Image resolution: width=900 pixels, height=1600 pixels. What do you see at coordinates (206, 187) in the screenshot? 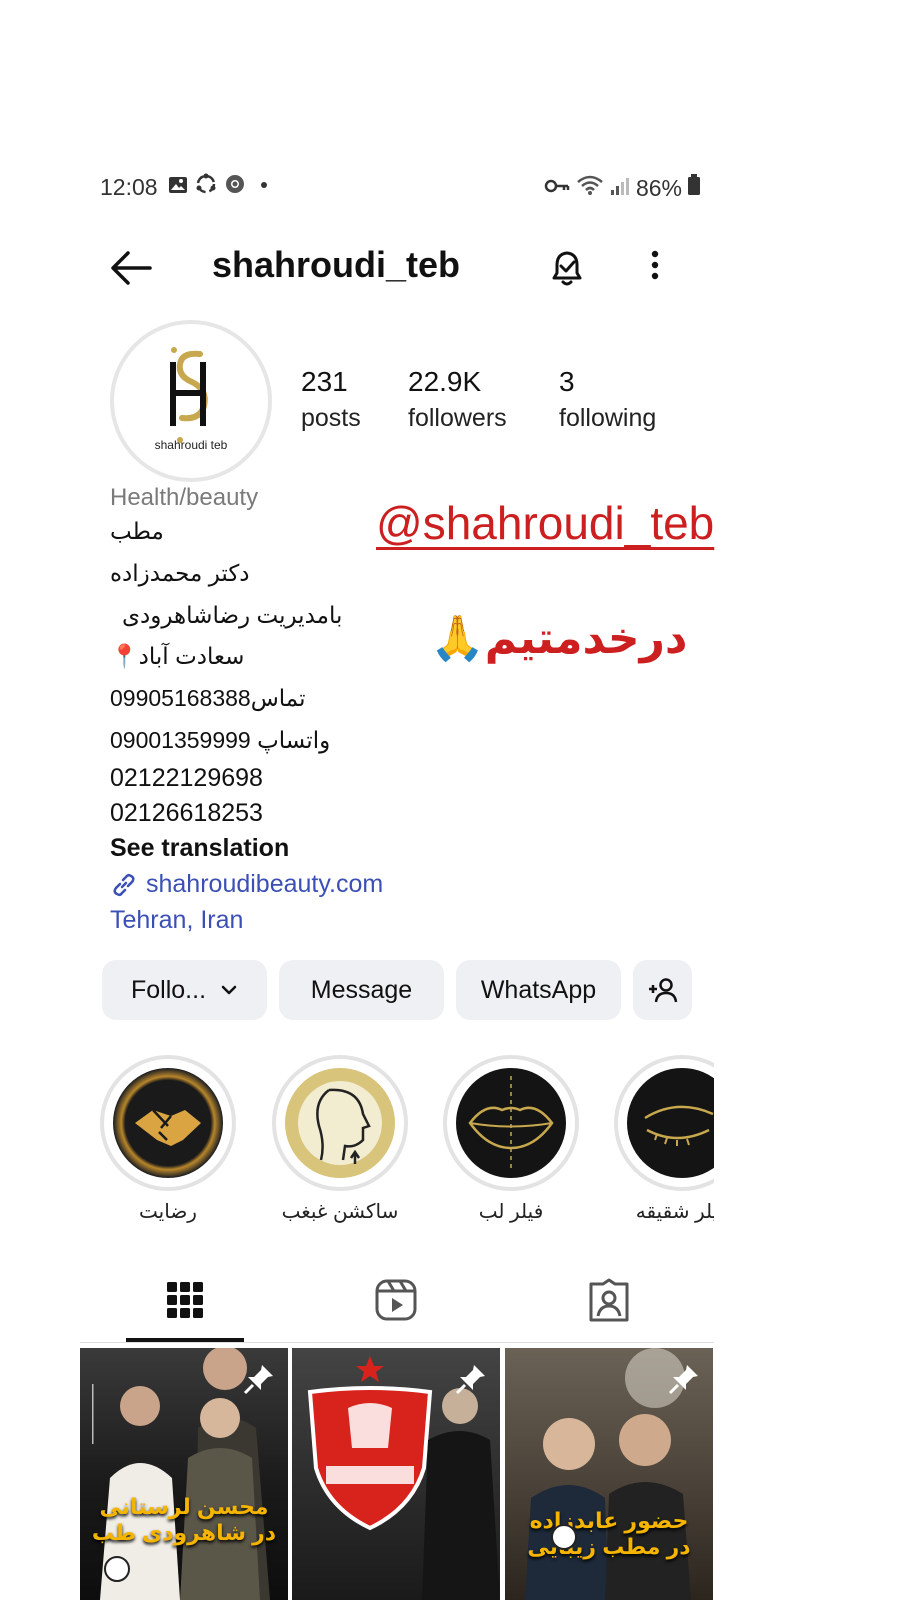
I see `sync-icon` at bounding box center [206, 187].